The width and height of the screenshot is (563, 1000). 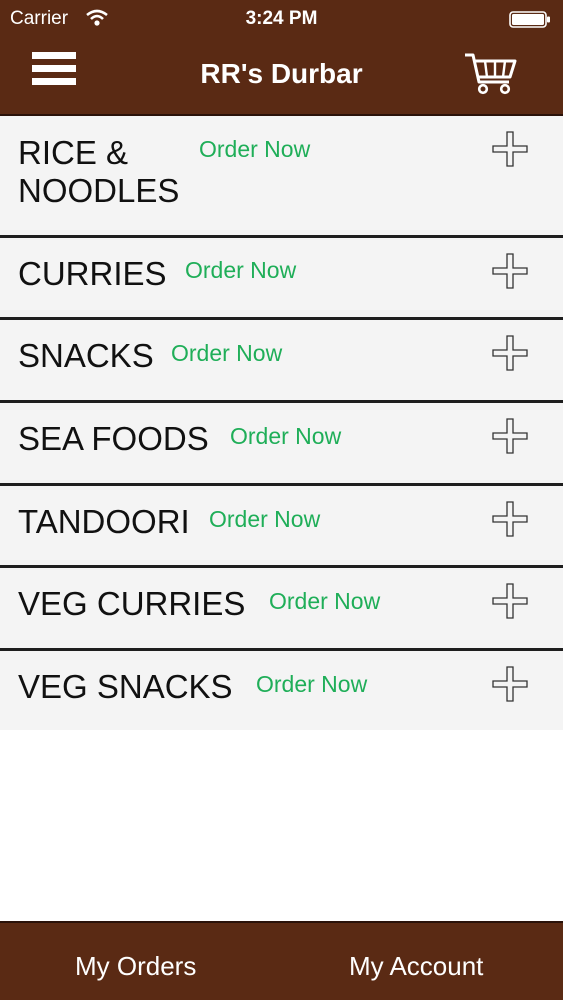 What do you see at coordinates (104, 521) in the screenshot?
I see `category-name: TANDOORI` at bounding box center [104, 521].